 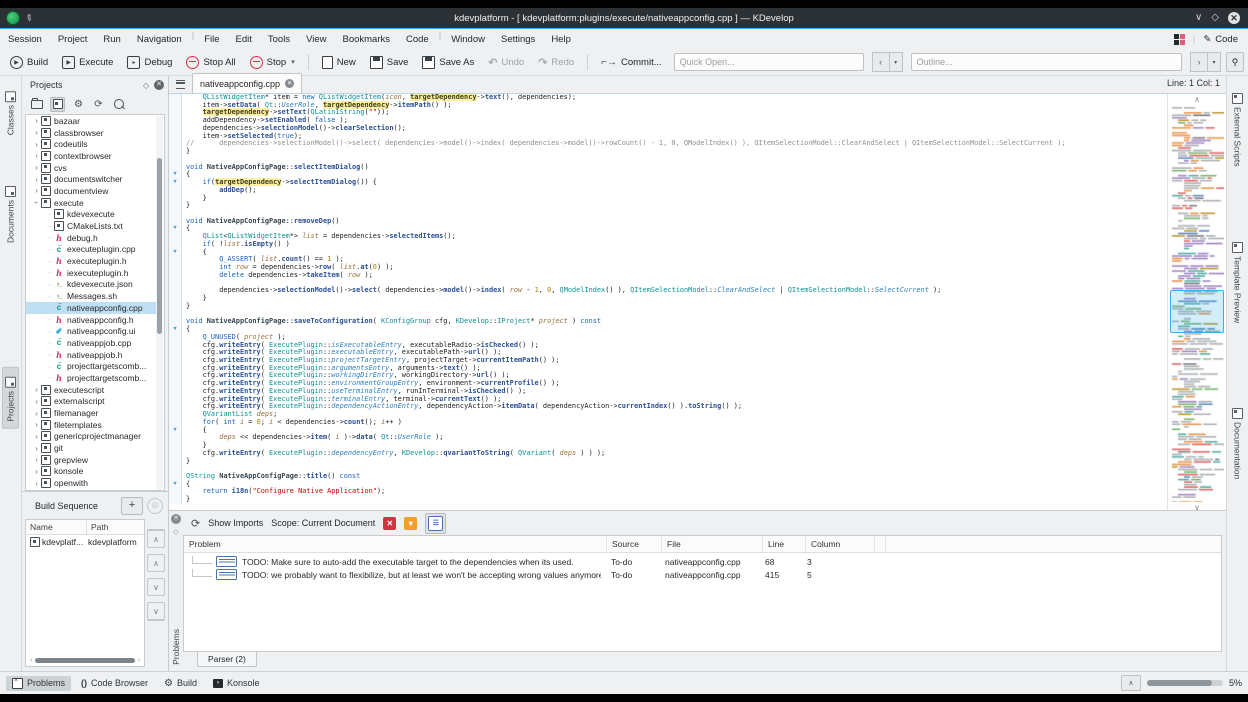 I want to click on remove-build-item-button: ⊘, so click(x=155, y=506).